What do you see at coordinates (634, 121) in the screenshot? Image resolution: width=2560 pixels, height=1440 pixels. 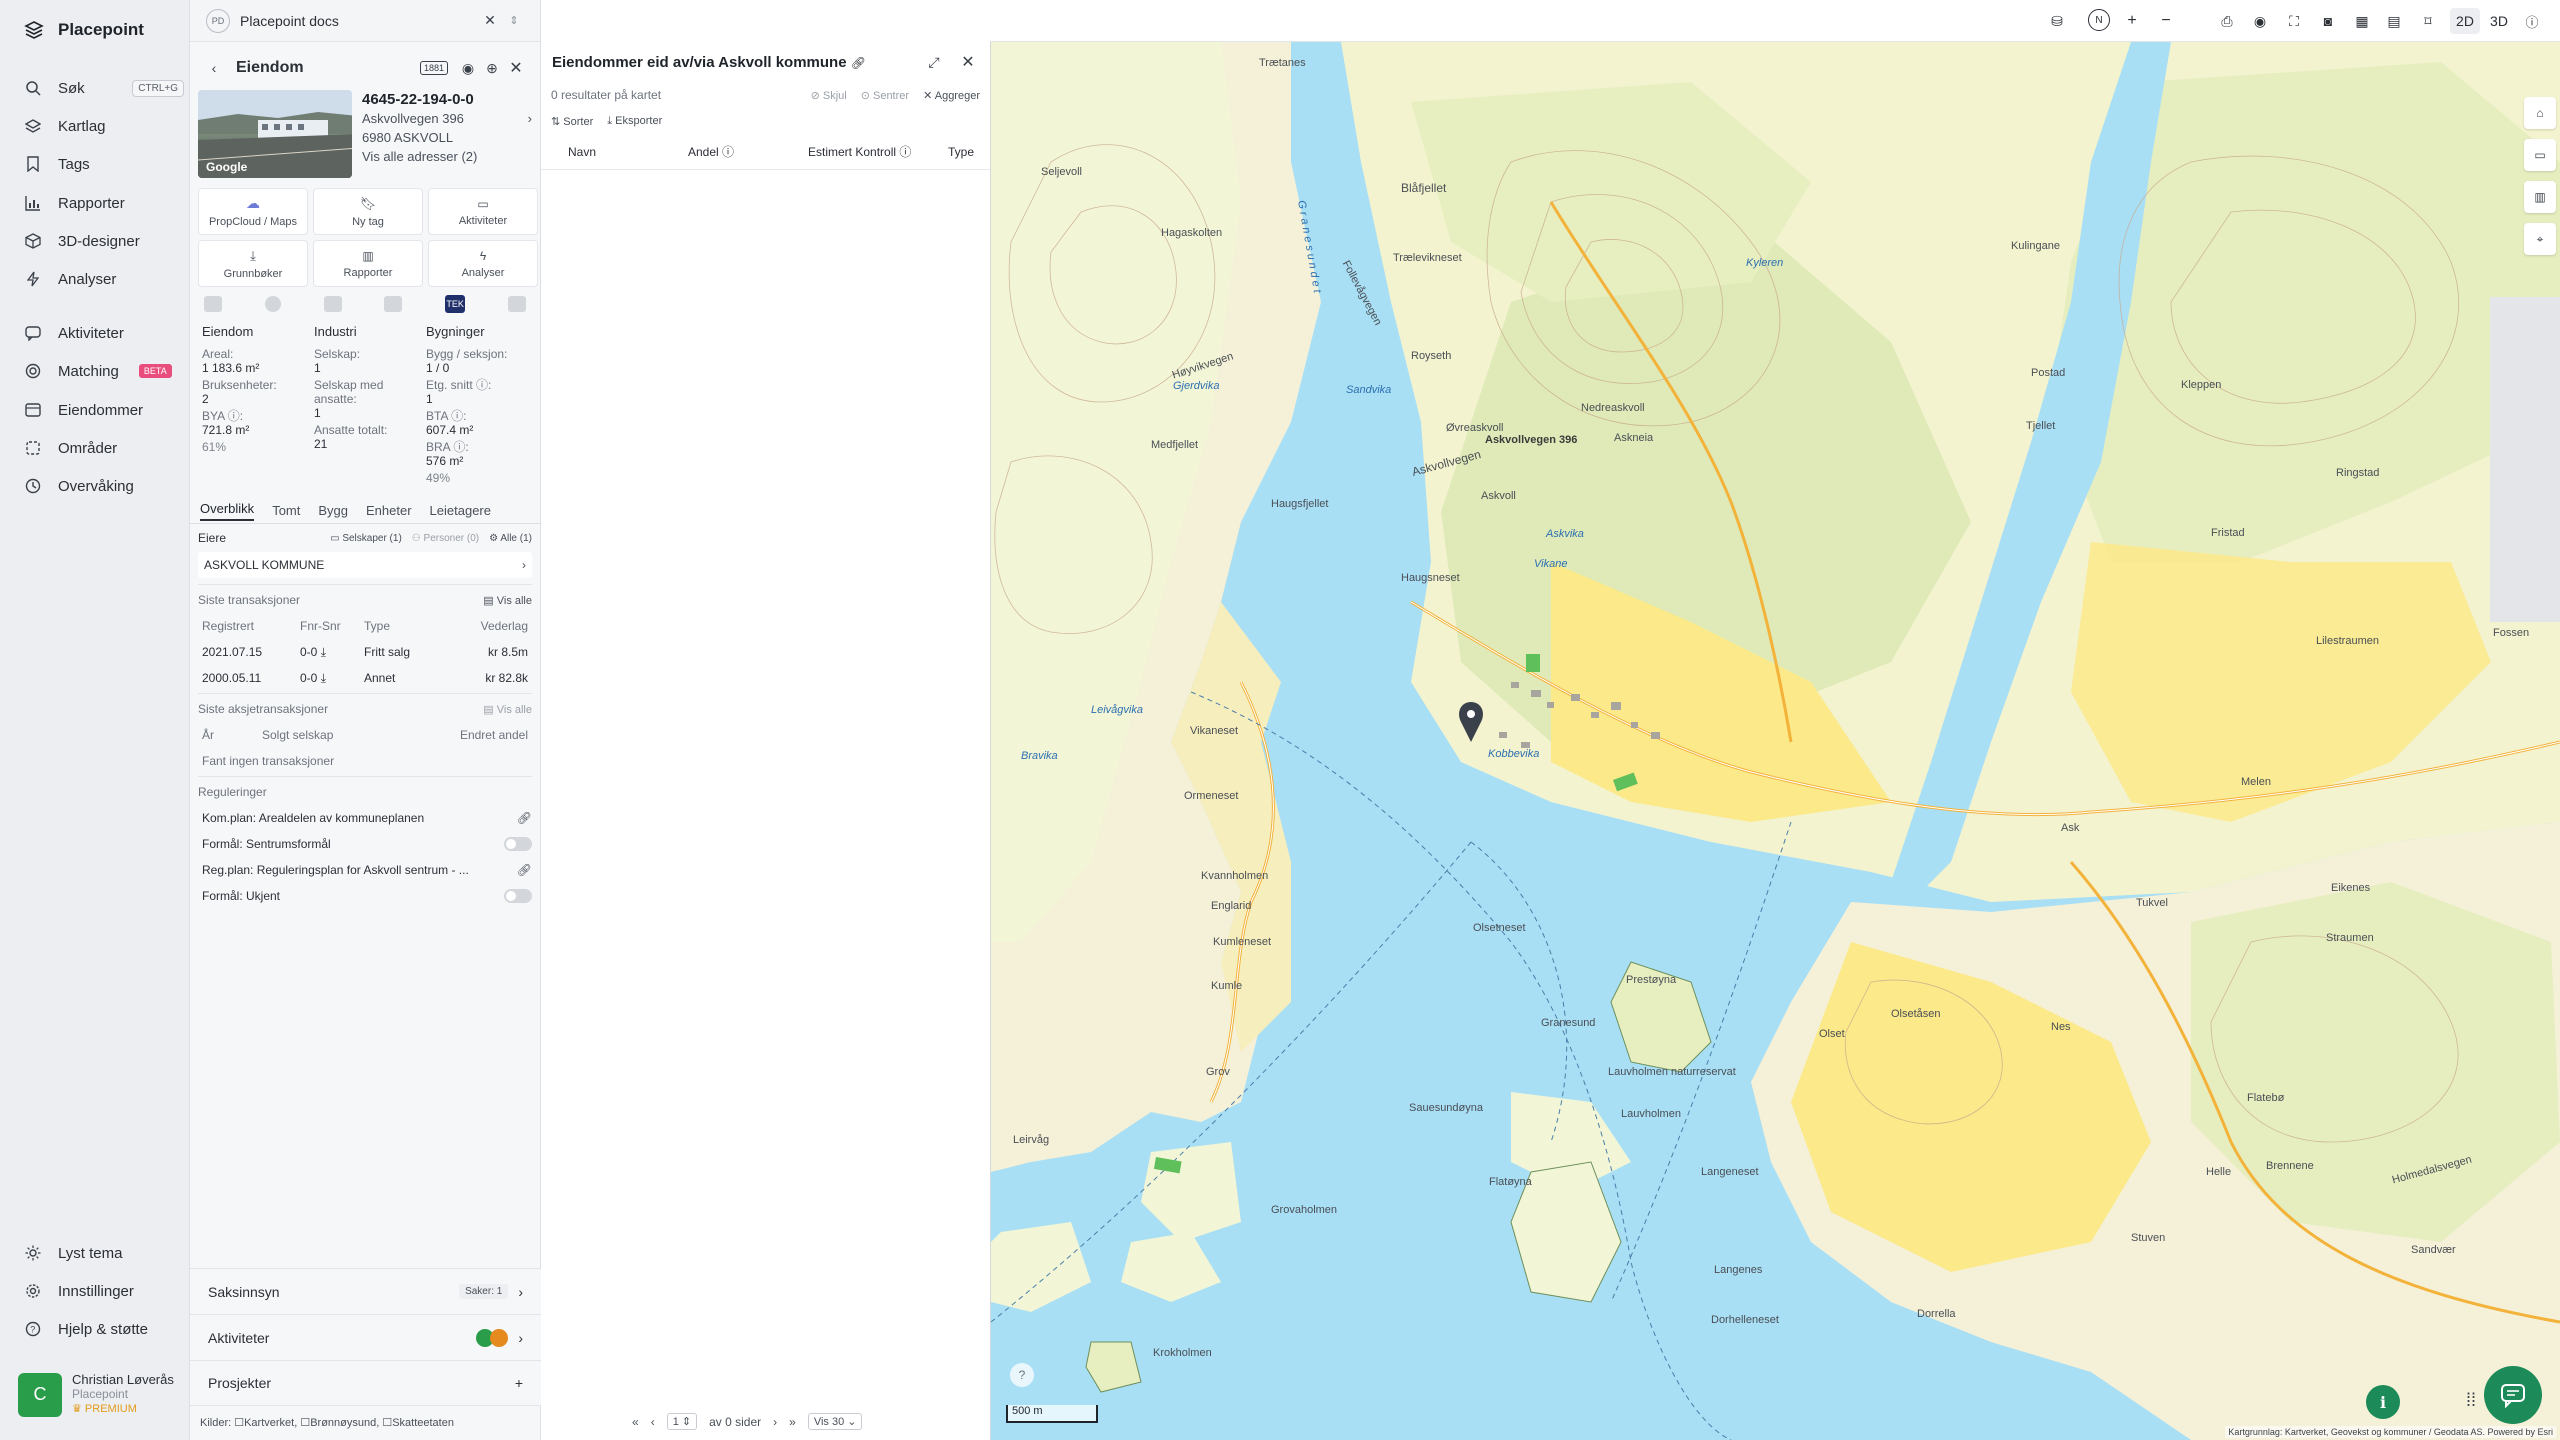 I see `export-button: ⤓ Eksporter` at bounding box center [634, 121].